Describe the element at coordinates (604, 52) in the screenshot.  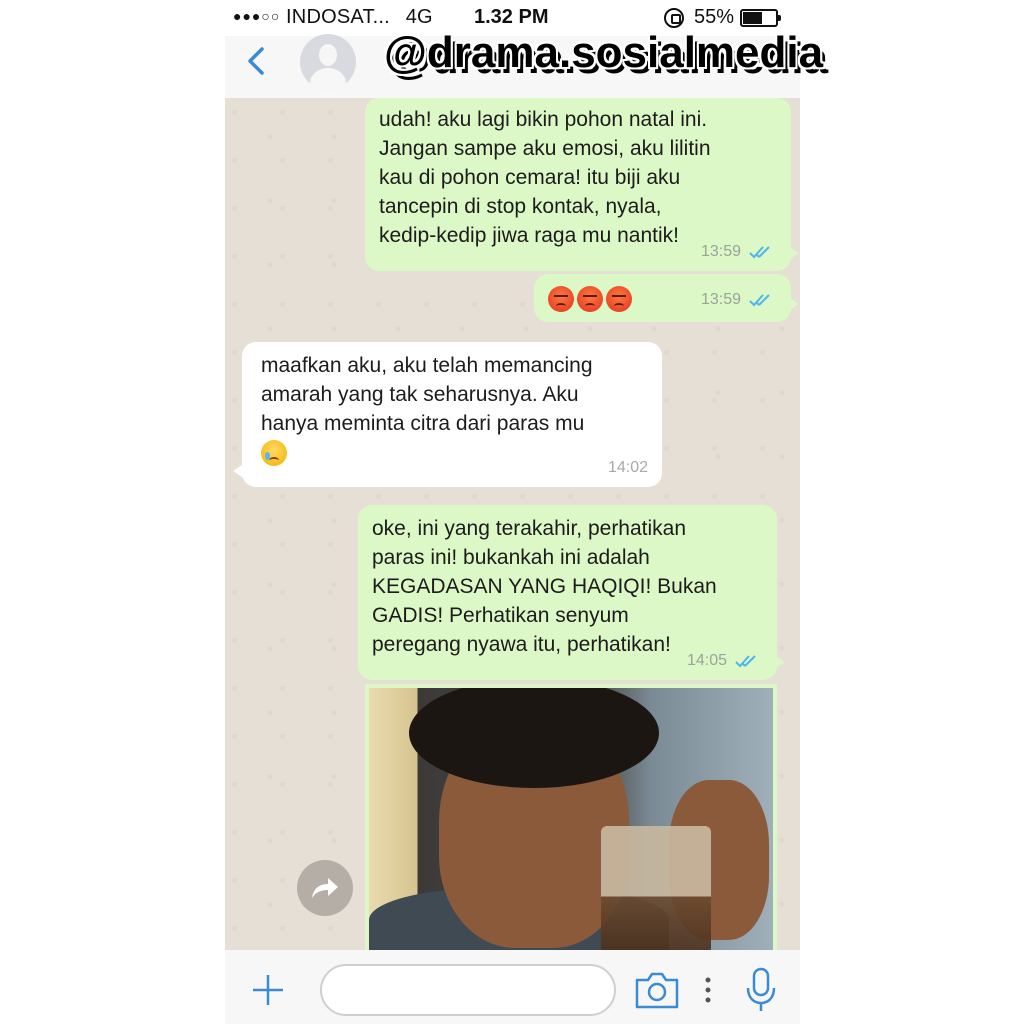
I see `watermark-text: @drama.sosialmedia` at that location.